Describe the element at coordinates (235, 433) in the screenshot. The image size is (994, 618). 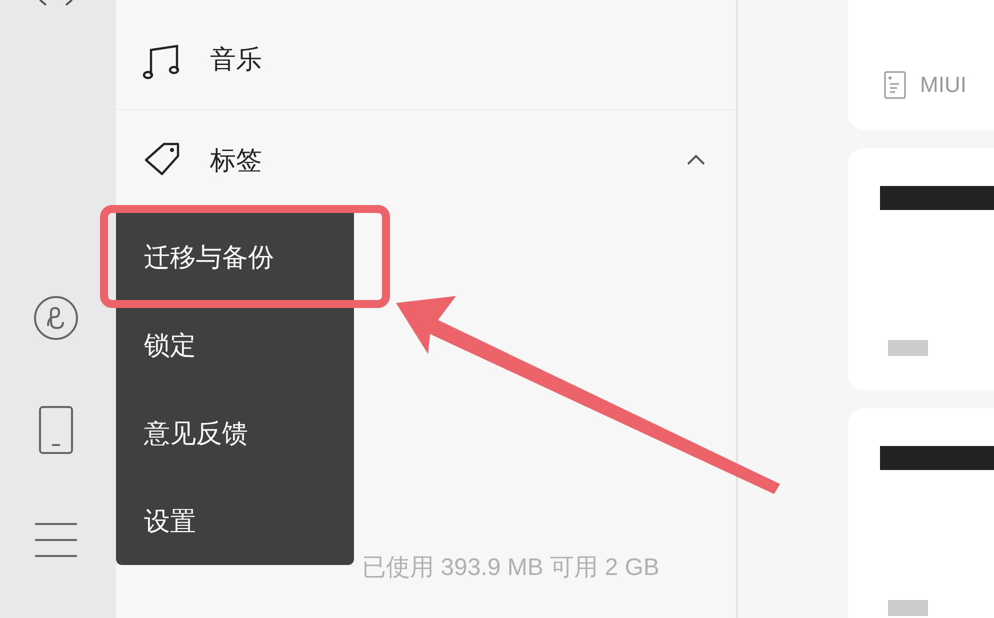
I see `menu-item: 意见反馈` at that location.